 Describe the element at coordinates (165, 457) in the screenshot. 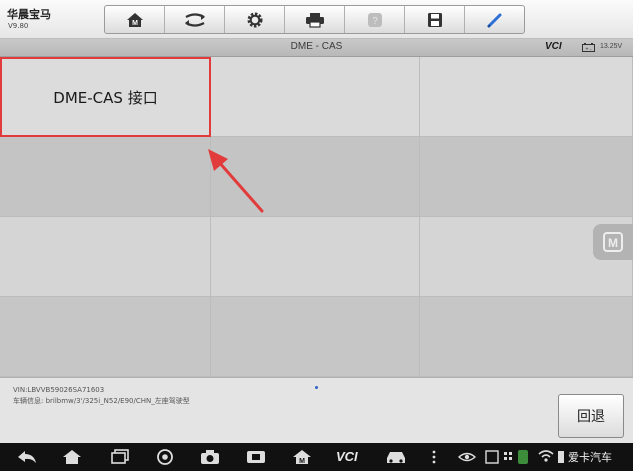

I see `browser-icon` at that location.